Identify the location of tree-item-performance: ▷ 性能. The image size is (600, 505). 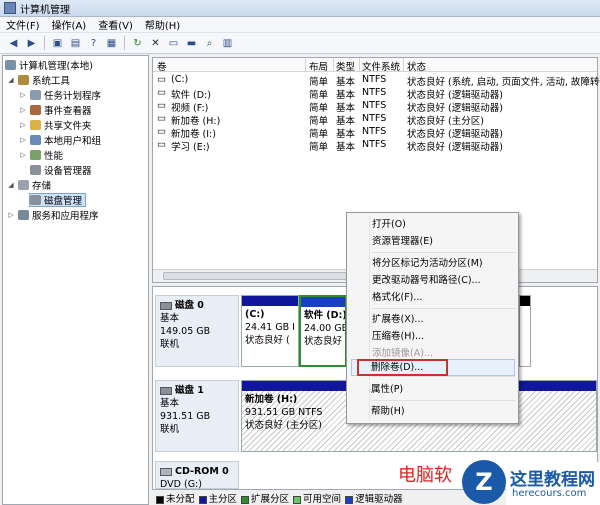
(41, 155).